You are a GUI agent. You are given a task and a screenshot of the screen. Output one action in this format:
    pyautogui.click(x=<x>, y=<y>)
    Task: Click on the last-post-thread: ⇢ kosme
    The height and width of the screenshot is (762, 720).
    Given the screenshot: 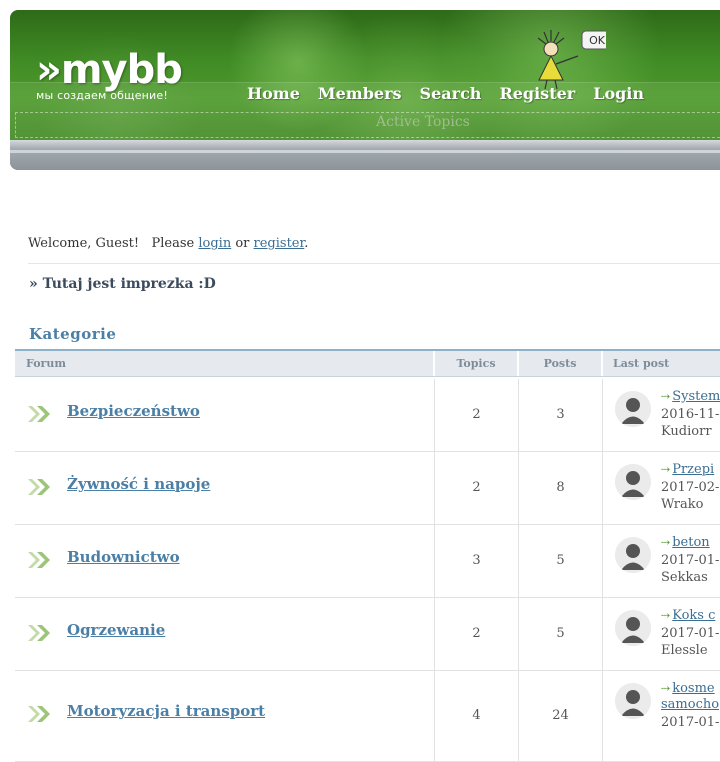 What is the action you would take?
    pyautogui.click(x=688, y=688)
    